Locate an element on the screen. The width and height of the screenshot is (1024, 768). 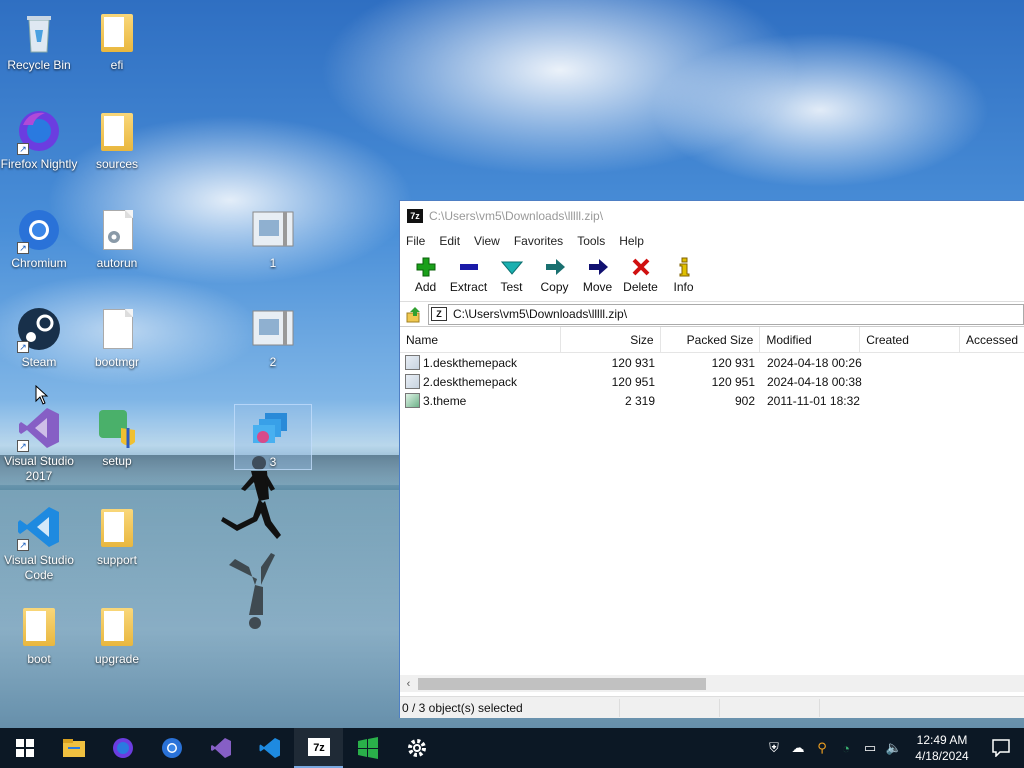
extract-icon is located at coordinates (468, 267).